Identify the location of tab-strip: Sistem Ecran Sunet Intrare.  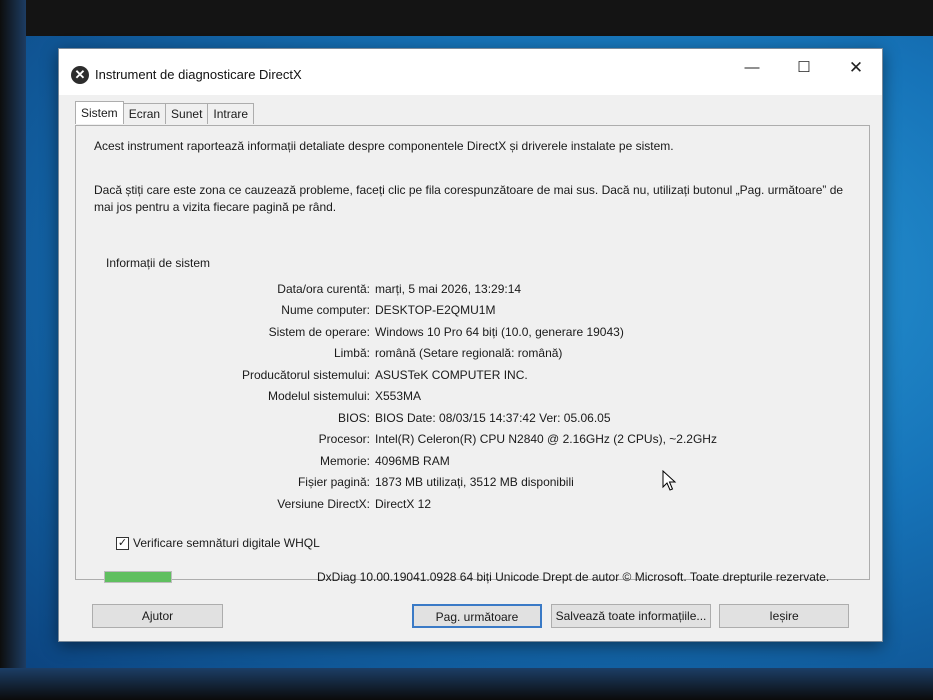
(165, 113).